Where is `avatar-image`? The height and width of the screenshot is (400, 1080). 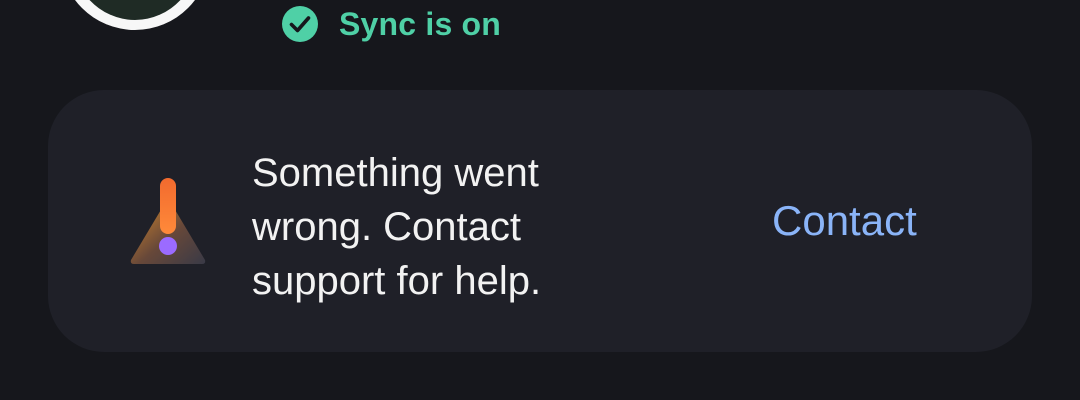
avatar-image is located at coordinates (135, 10).